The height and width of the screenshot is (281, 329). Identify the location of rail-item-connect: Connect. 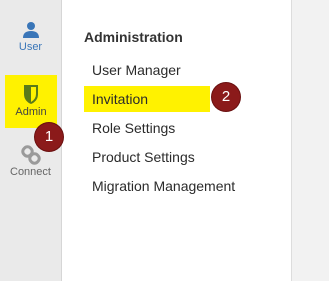
(30, 167).